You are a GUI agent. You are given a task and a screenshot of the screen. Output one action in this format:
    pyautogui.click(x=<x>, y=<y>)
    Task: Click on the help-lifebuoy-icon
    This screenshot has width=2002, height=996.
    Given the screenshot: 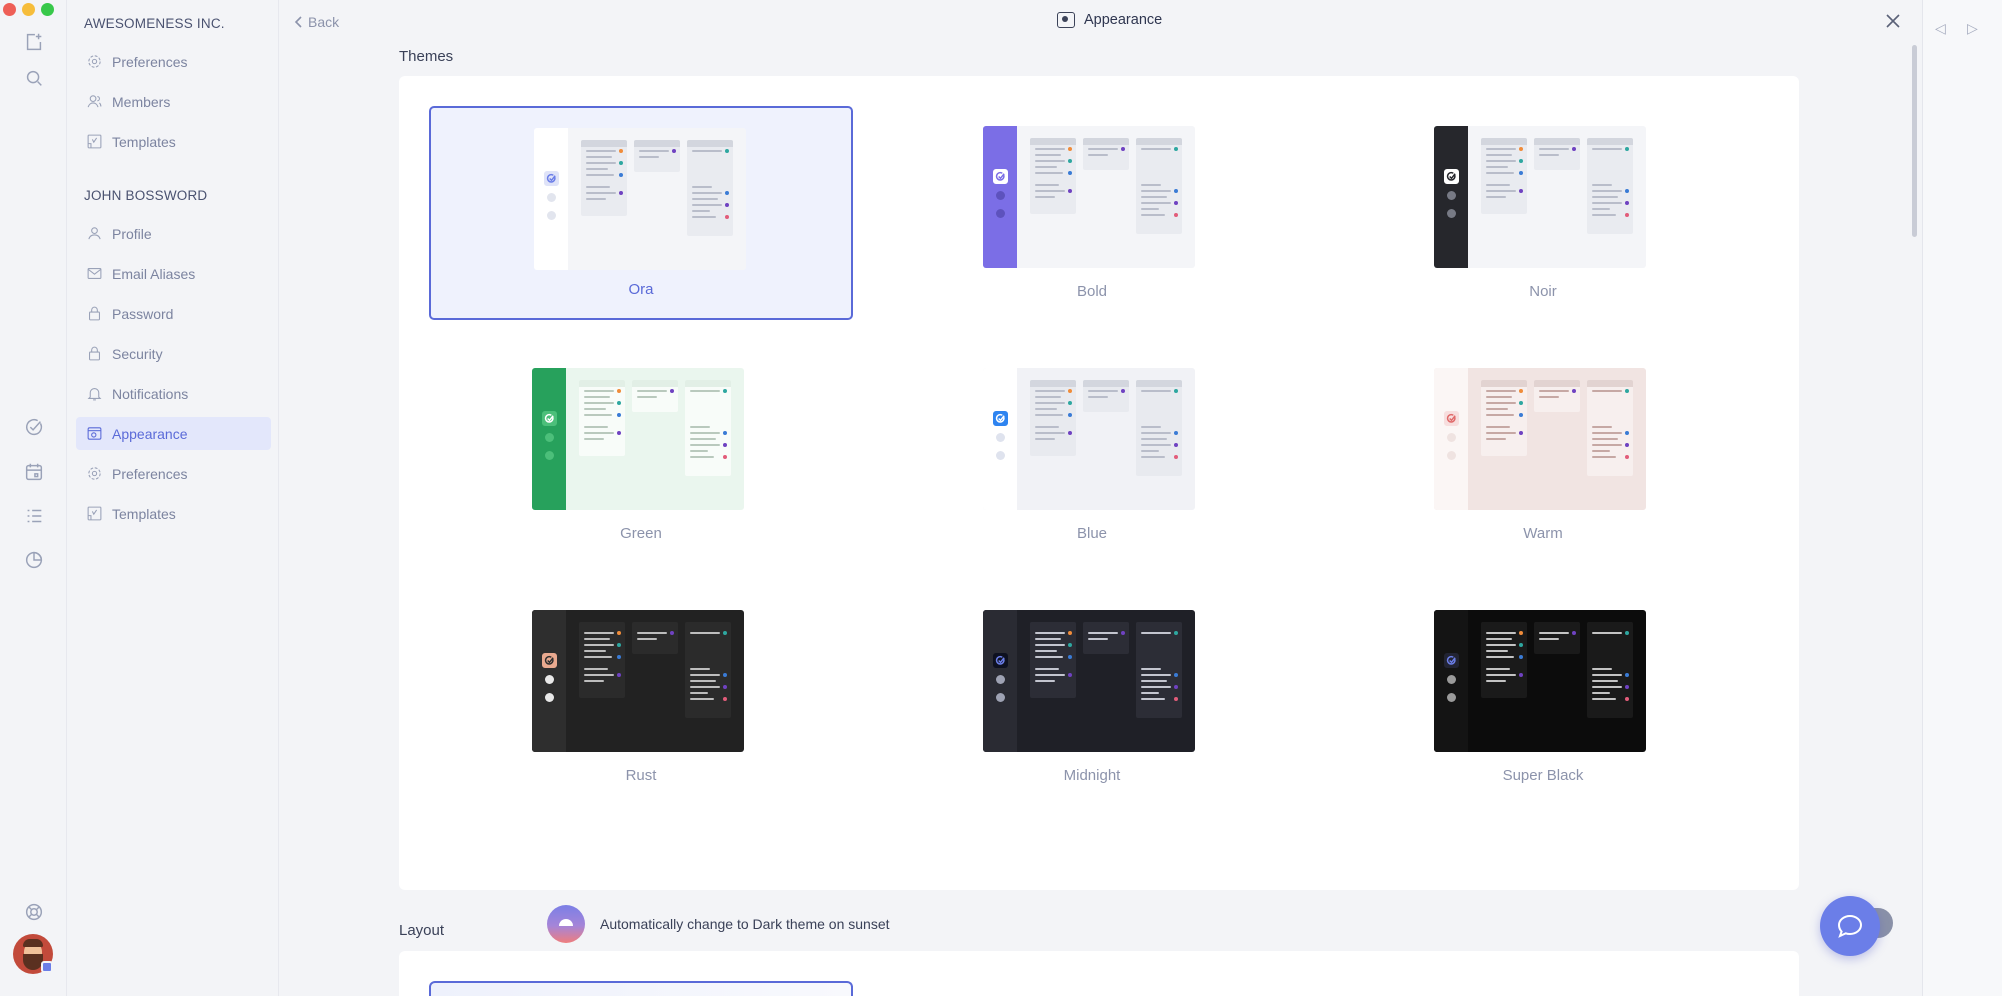 What is the action you would take?
    pyautogui.click(x=34, y=912)
    